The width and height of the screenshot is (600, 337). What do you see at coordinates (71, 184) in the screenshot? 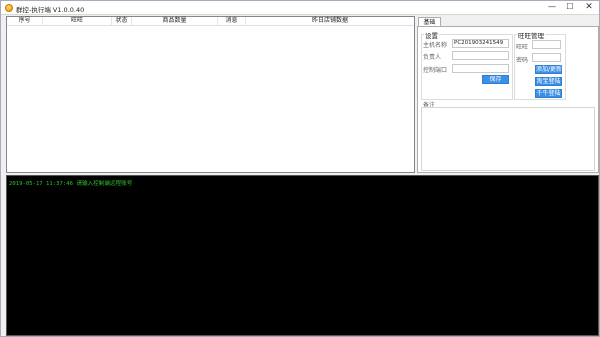
I see `console-log-line: 2019-05-17 11:37:46 请输入控制端远程账号` at bounding box center [71, 184].